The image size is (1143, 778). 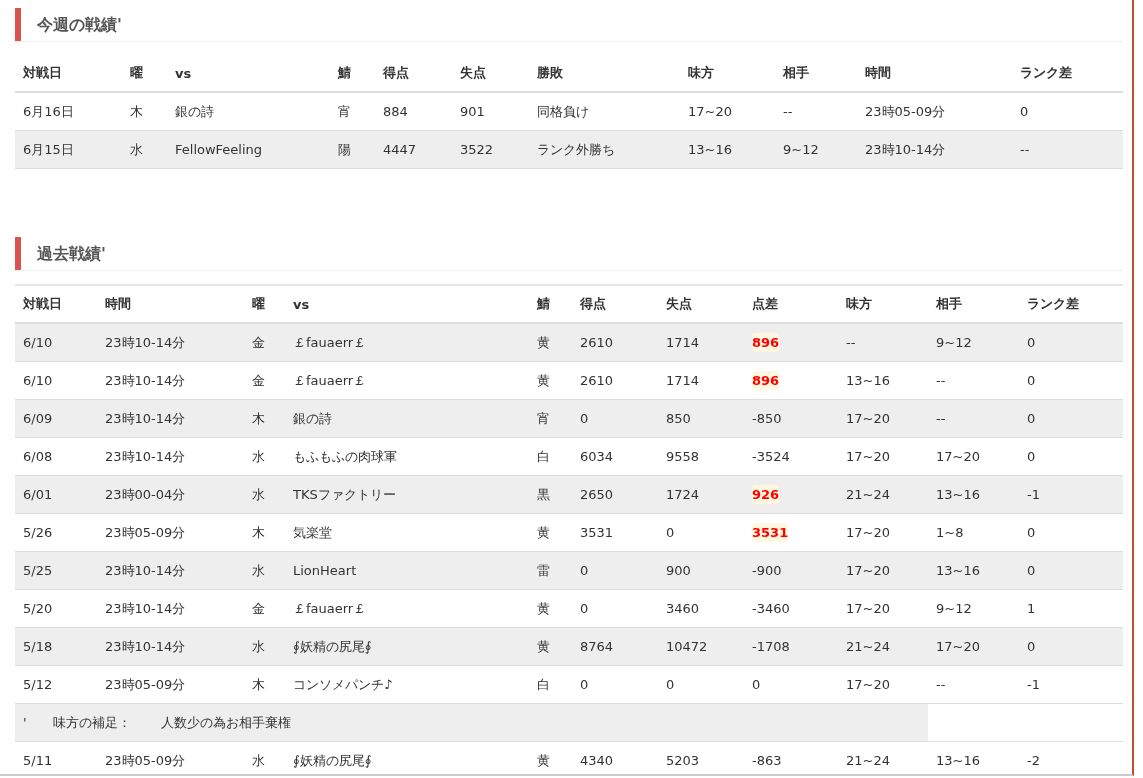 What do you see at coordinates (352, 150) in the screenshot?
I see `table-cell: 陽` at bounding box center [352, 150].